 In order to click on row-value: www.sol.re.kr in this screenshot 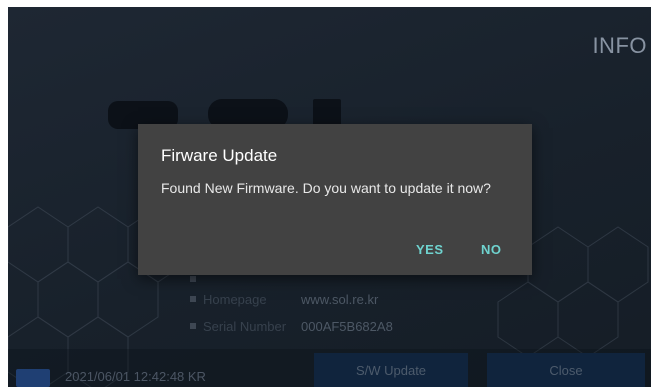, I will do `click(340, 299)`.